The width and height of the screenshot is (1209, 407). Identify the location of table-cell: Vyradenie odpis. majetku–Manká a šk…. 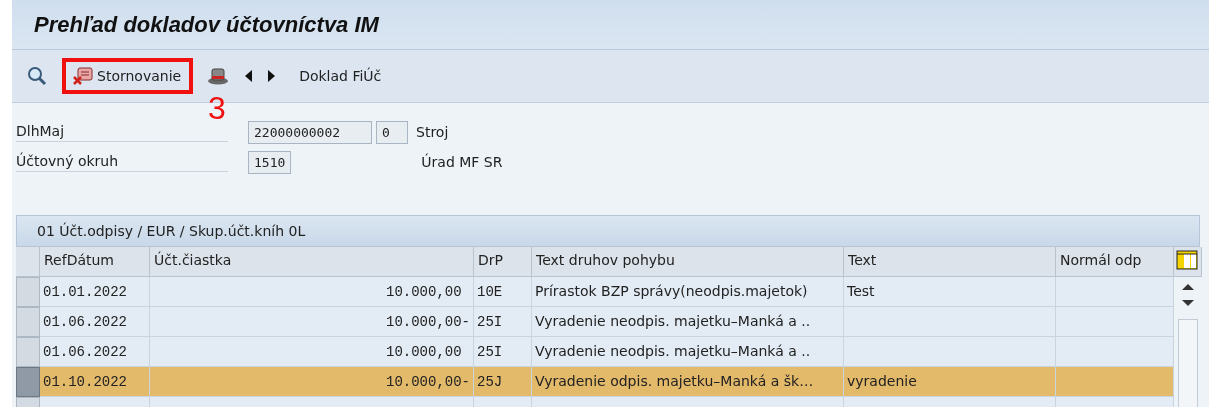
(688, 382).